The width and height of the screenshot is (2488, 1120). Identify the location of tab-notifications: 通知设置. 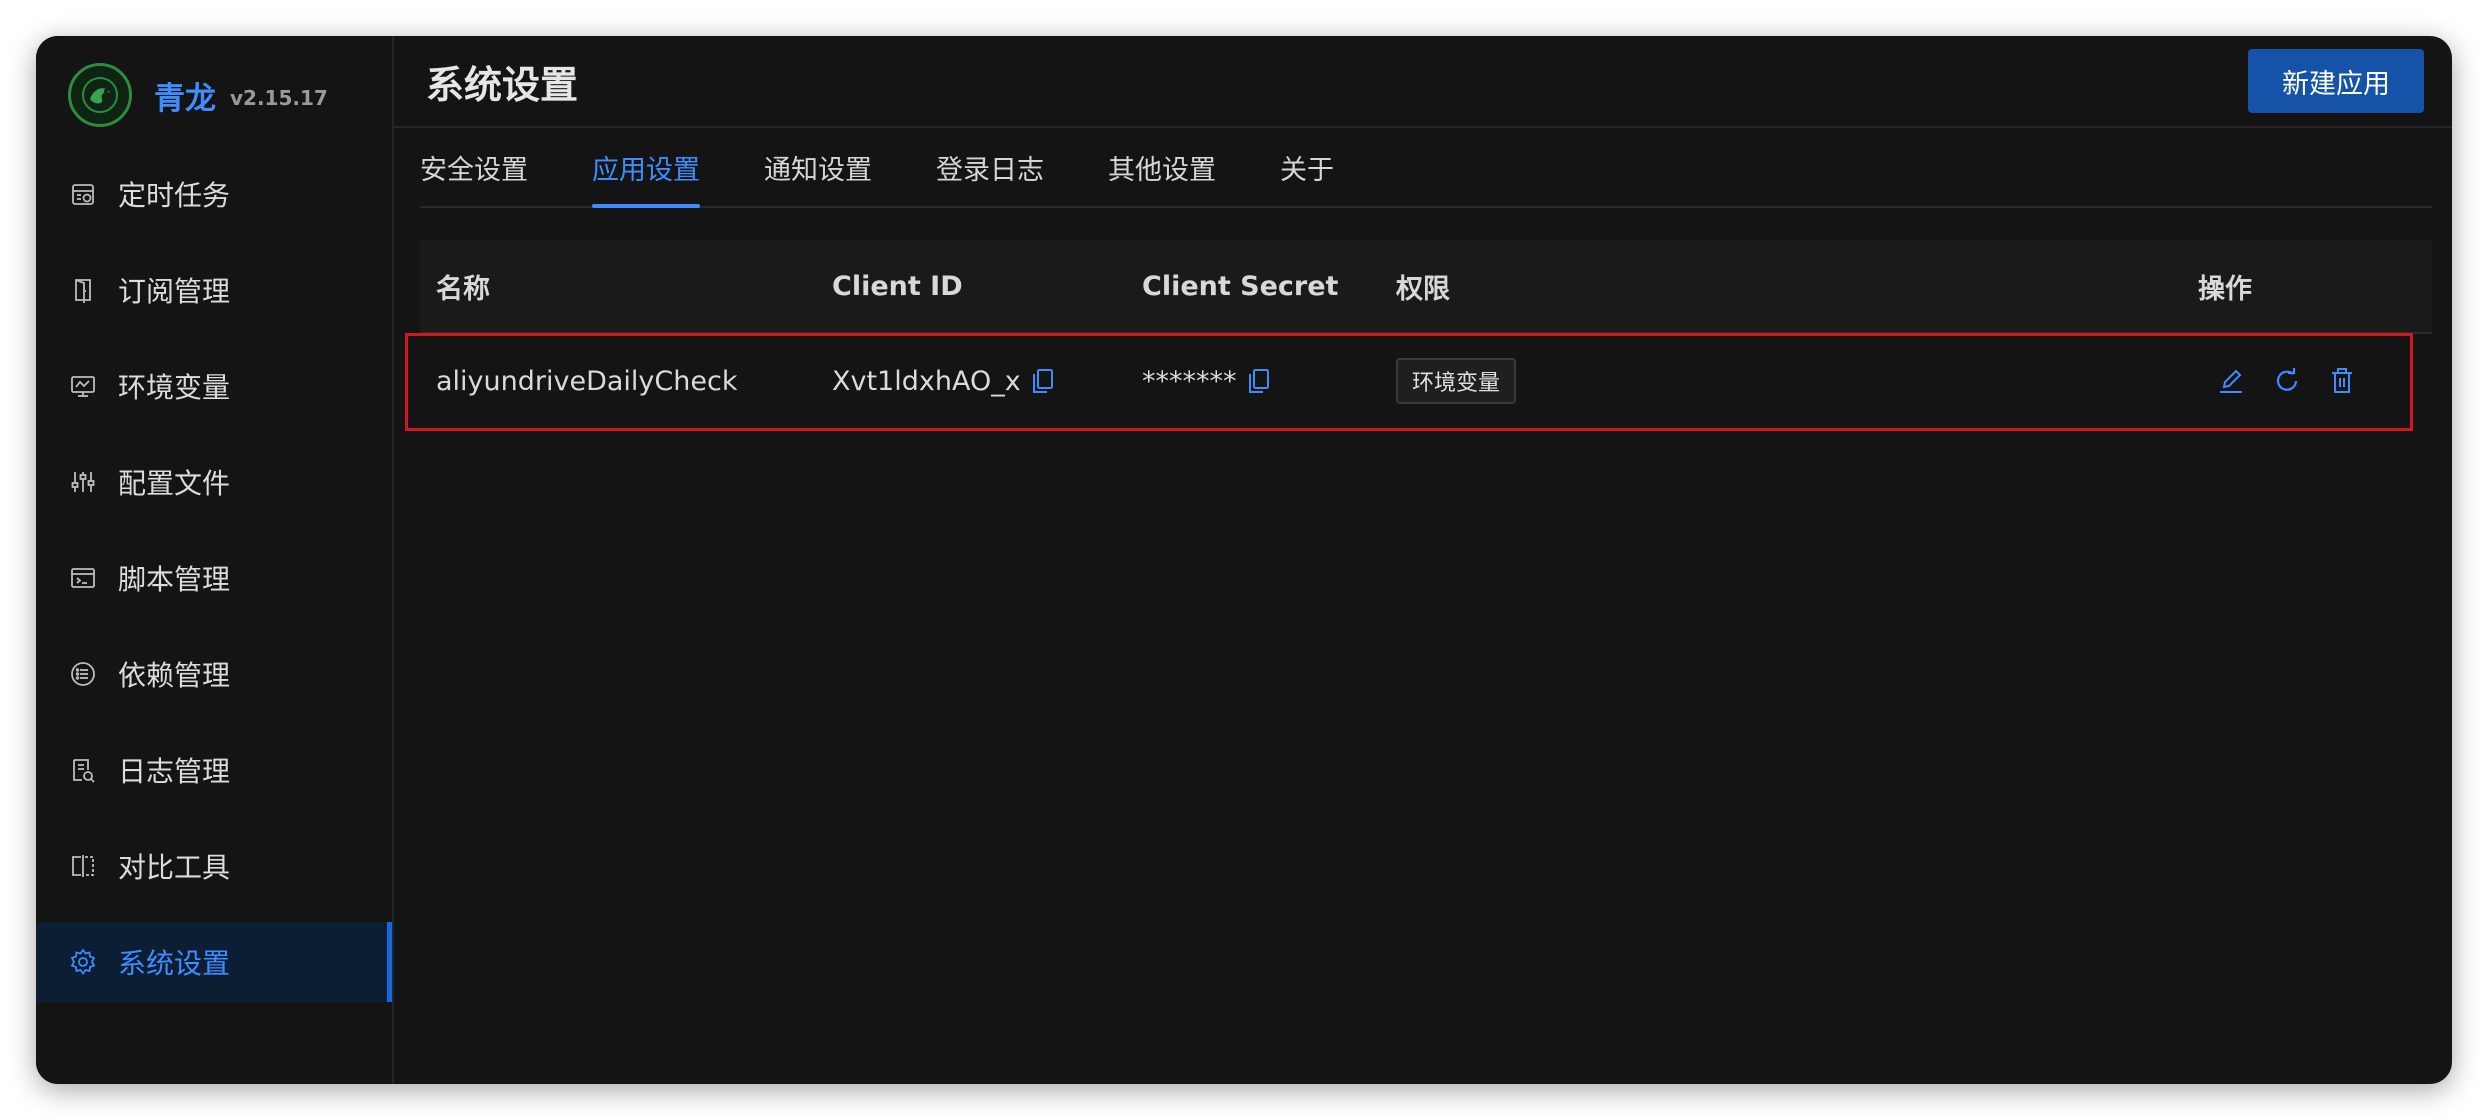
(818, 167).